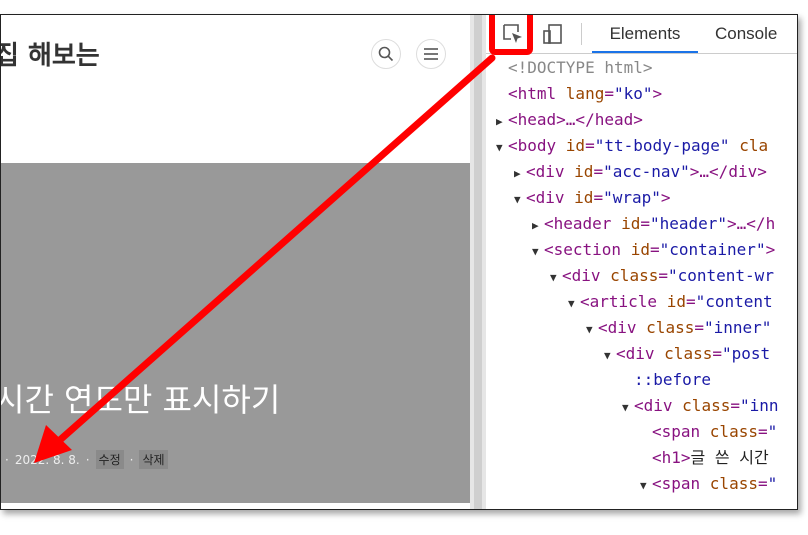 The image size is (808, 535). What do you see at coordinates (737, 327) in the screenshot?
I see `dom-token: "inner"` at bounding box center [737, 327].